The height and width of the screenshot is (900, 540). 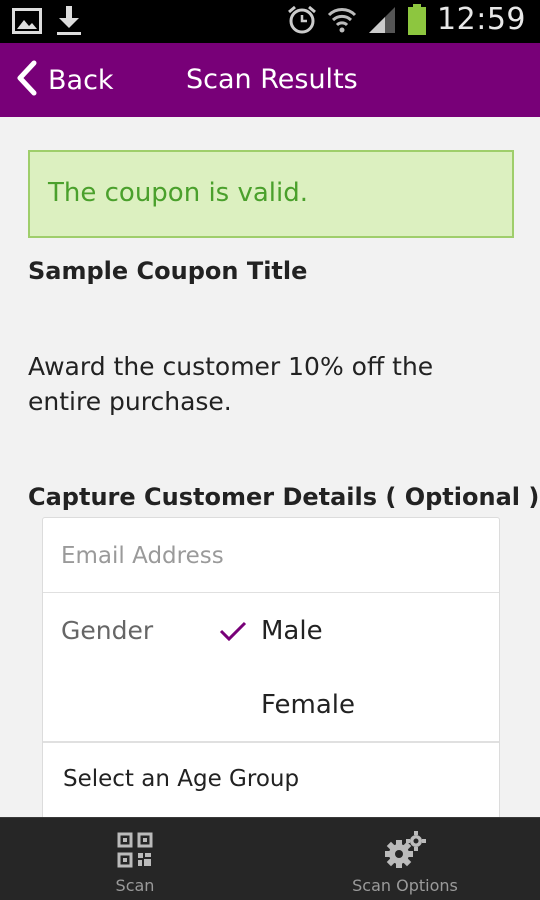 What do you see at coordinates (233, 631) in the screenshot?
I see `checkmark-icon` at bounding box center [233, 631].